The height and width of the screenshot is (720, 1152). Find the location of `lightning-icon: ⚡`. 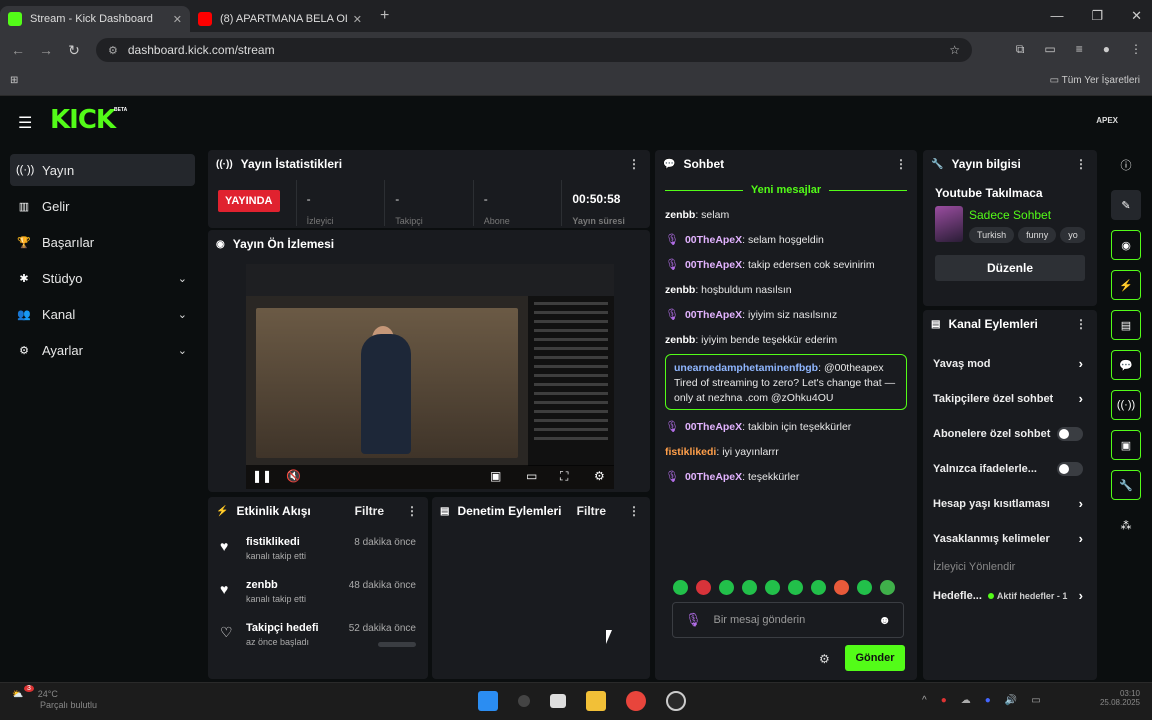

lightning-icon: ⚡ is located at coordinates (1126, 285).